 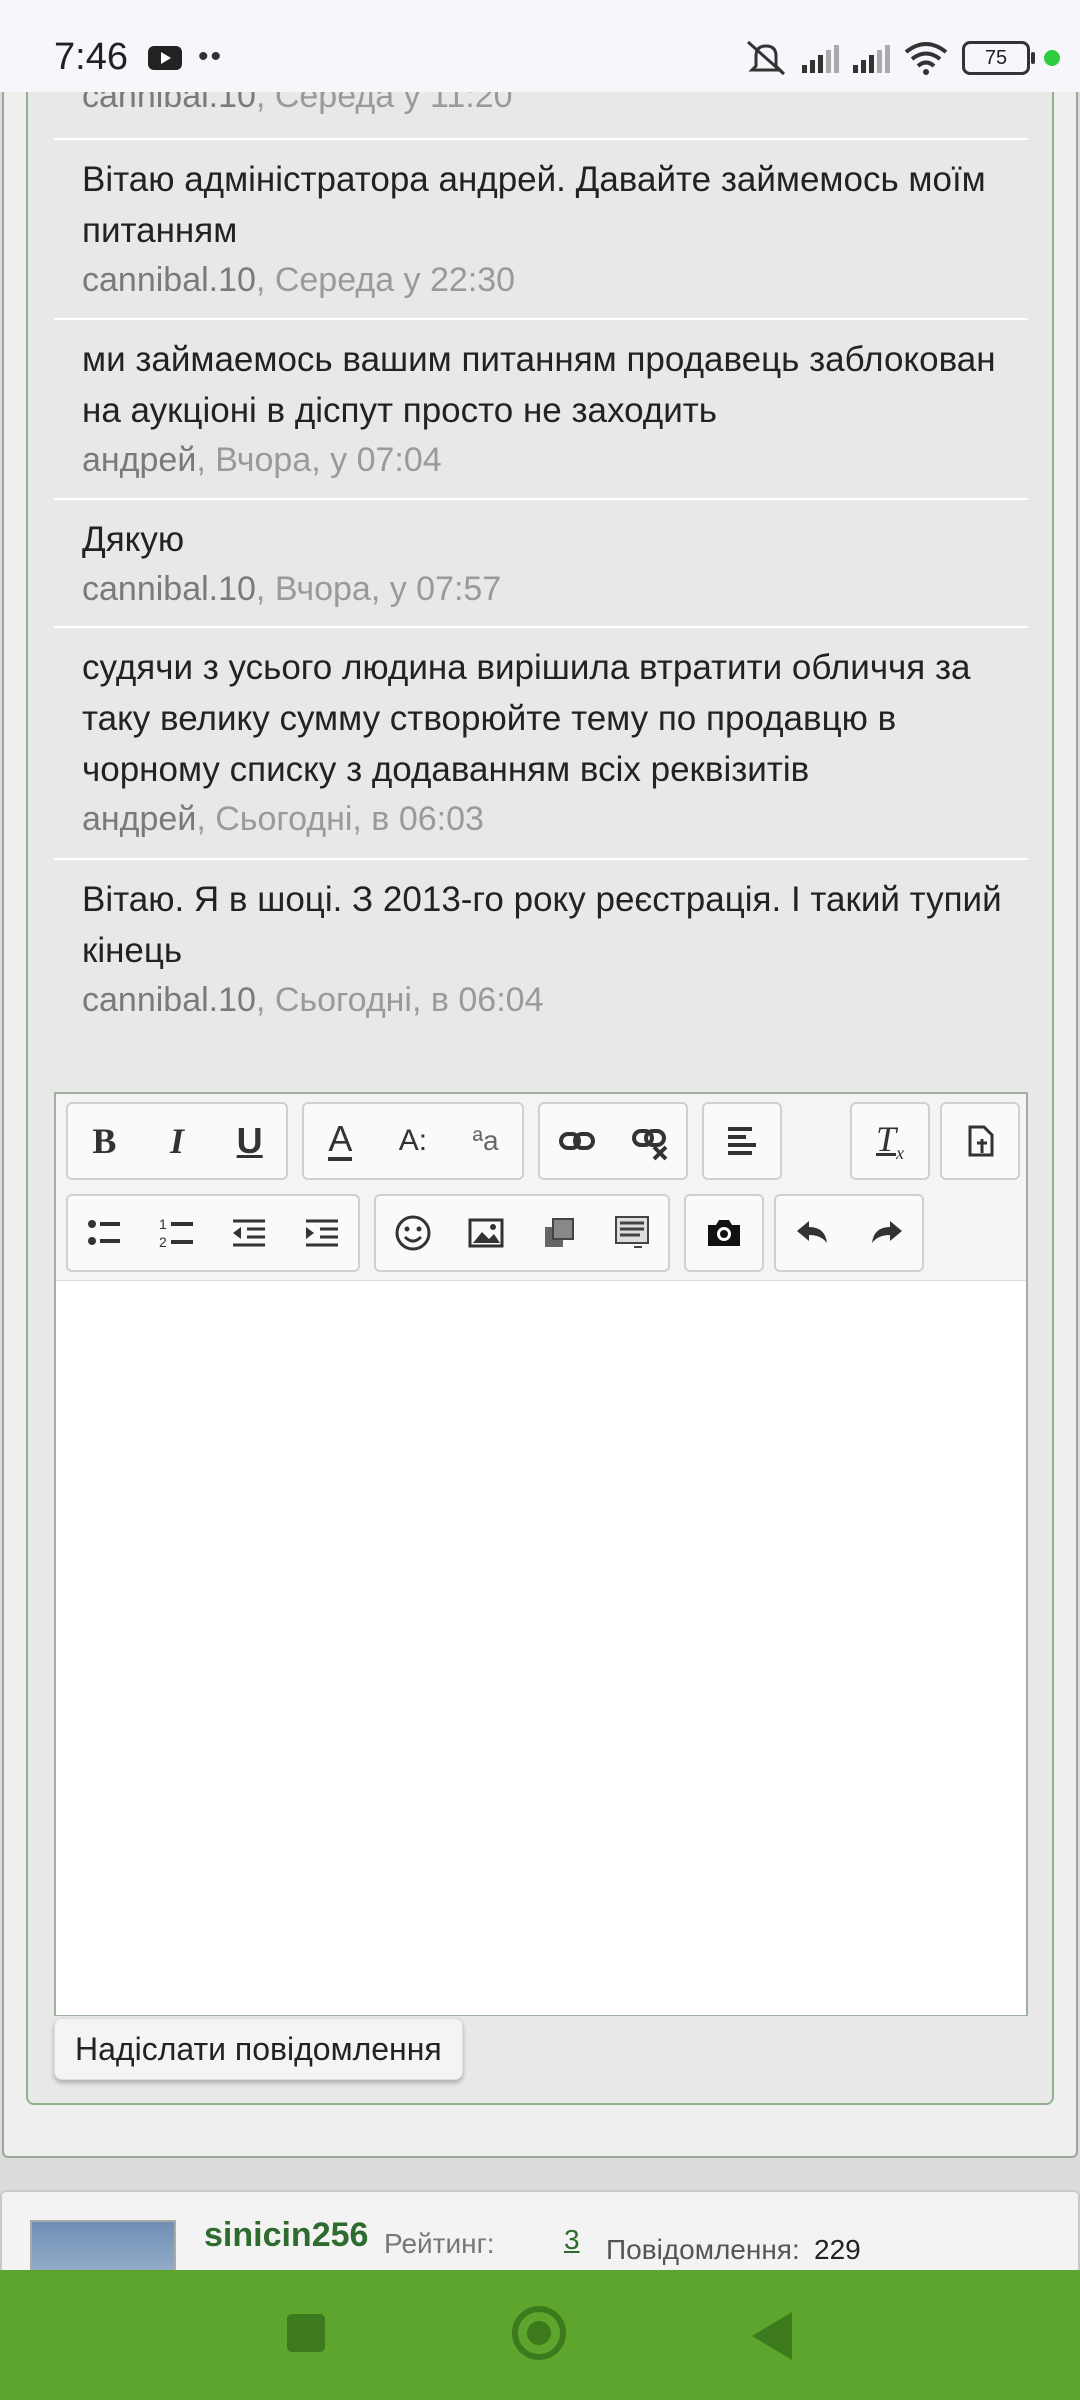 I want to click on remove-format-icon: Tx, so click(x=890, y=1141).